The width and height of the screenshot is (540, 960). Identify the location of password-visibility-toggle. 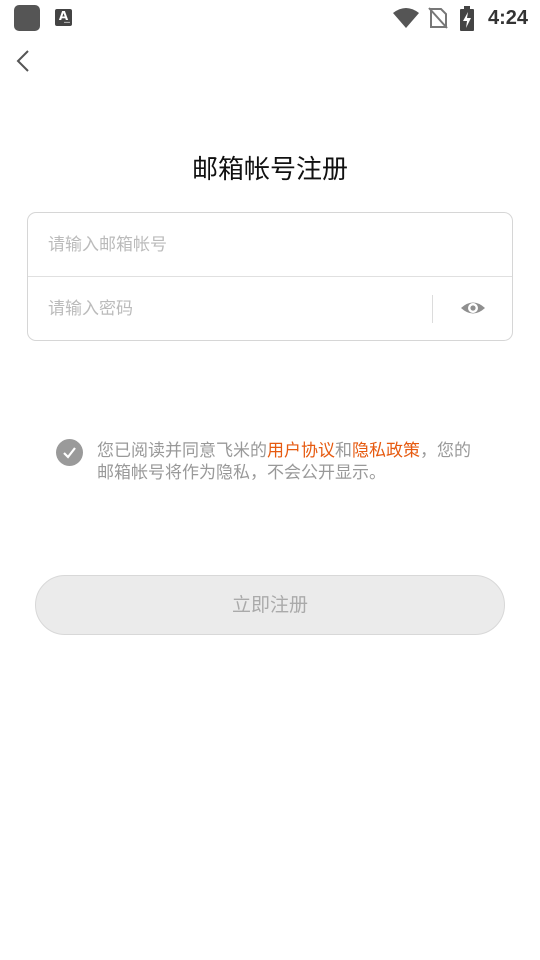
(473, 308).